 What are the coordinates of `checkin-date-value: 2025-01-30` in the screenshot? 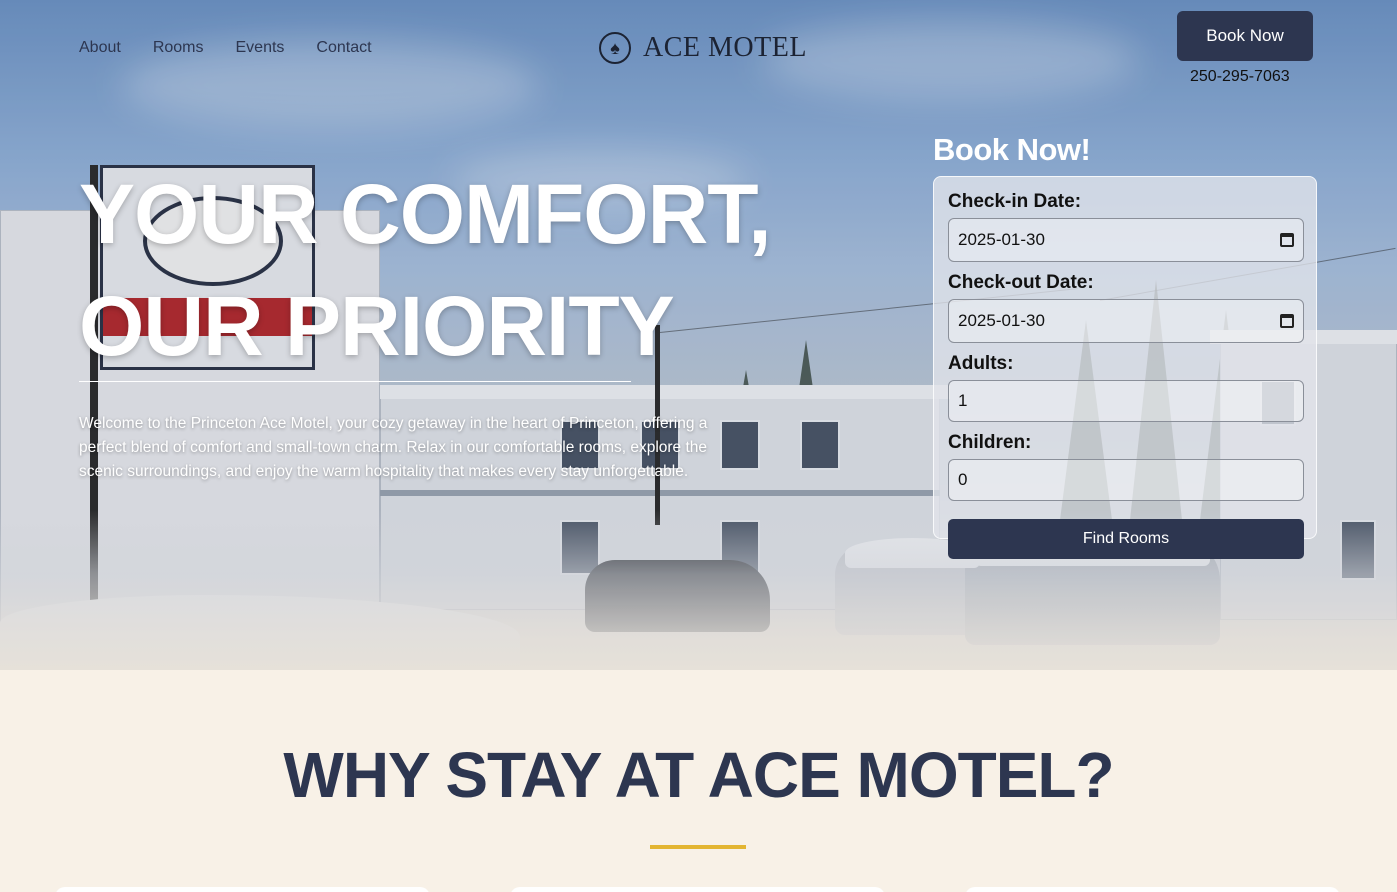 It's located at (1001, 239).